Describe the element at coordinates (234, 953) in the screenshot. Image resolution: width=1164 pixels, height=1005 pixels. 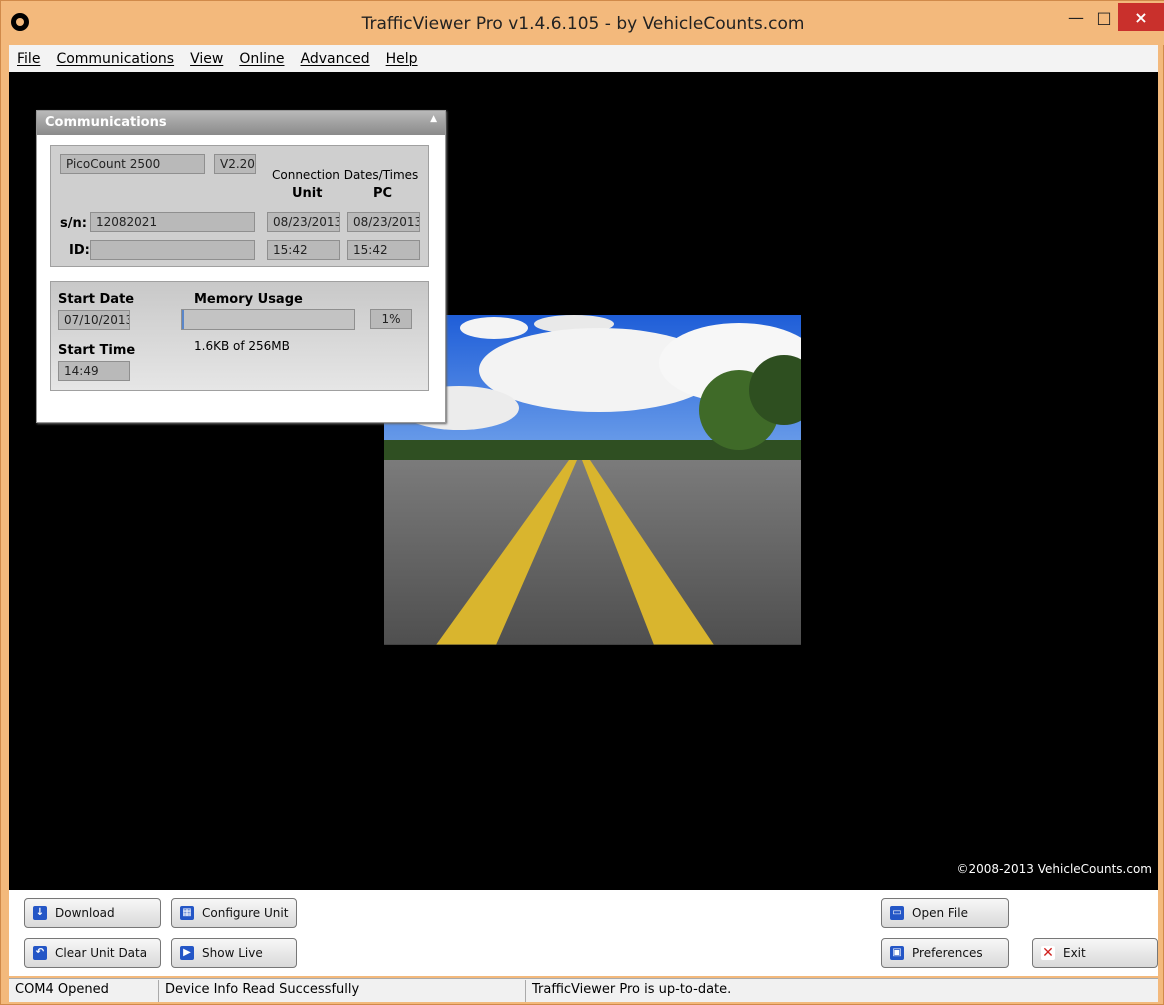
I see `show-live-button: ▶ Show Live` at that location.